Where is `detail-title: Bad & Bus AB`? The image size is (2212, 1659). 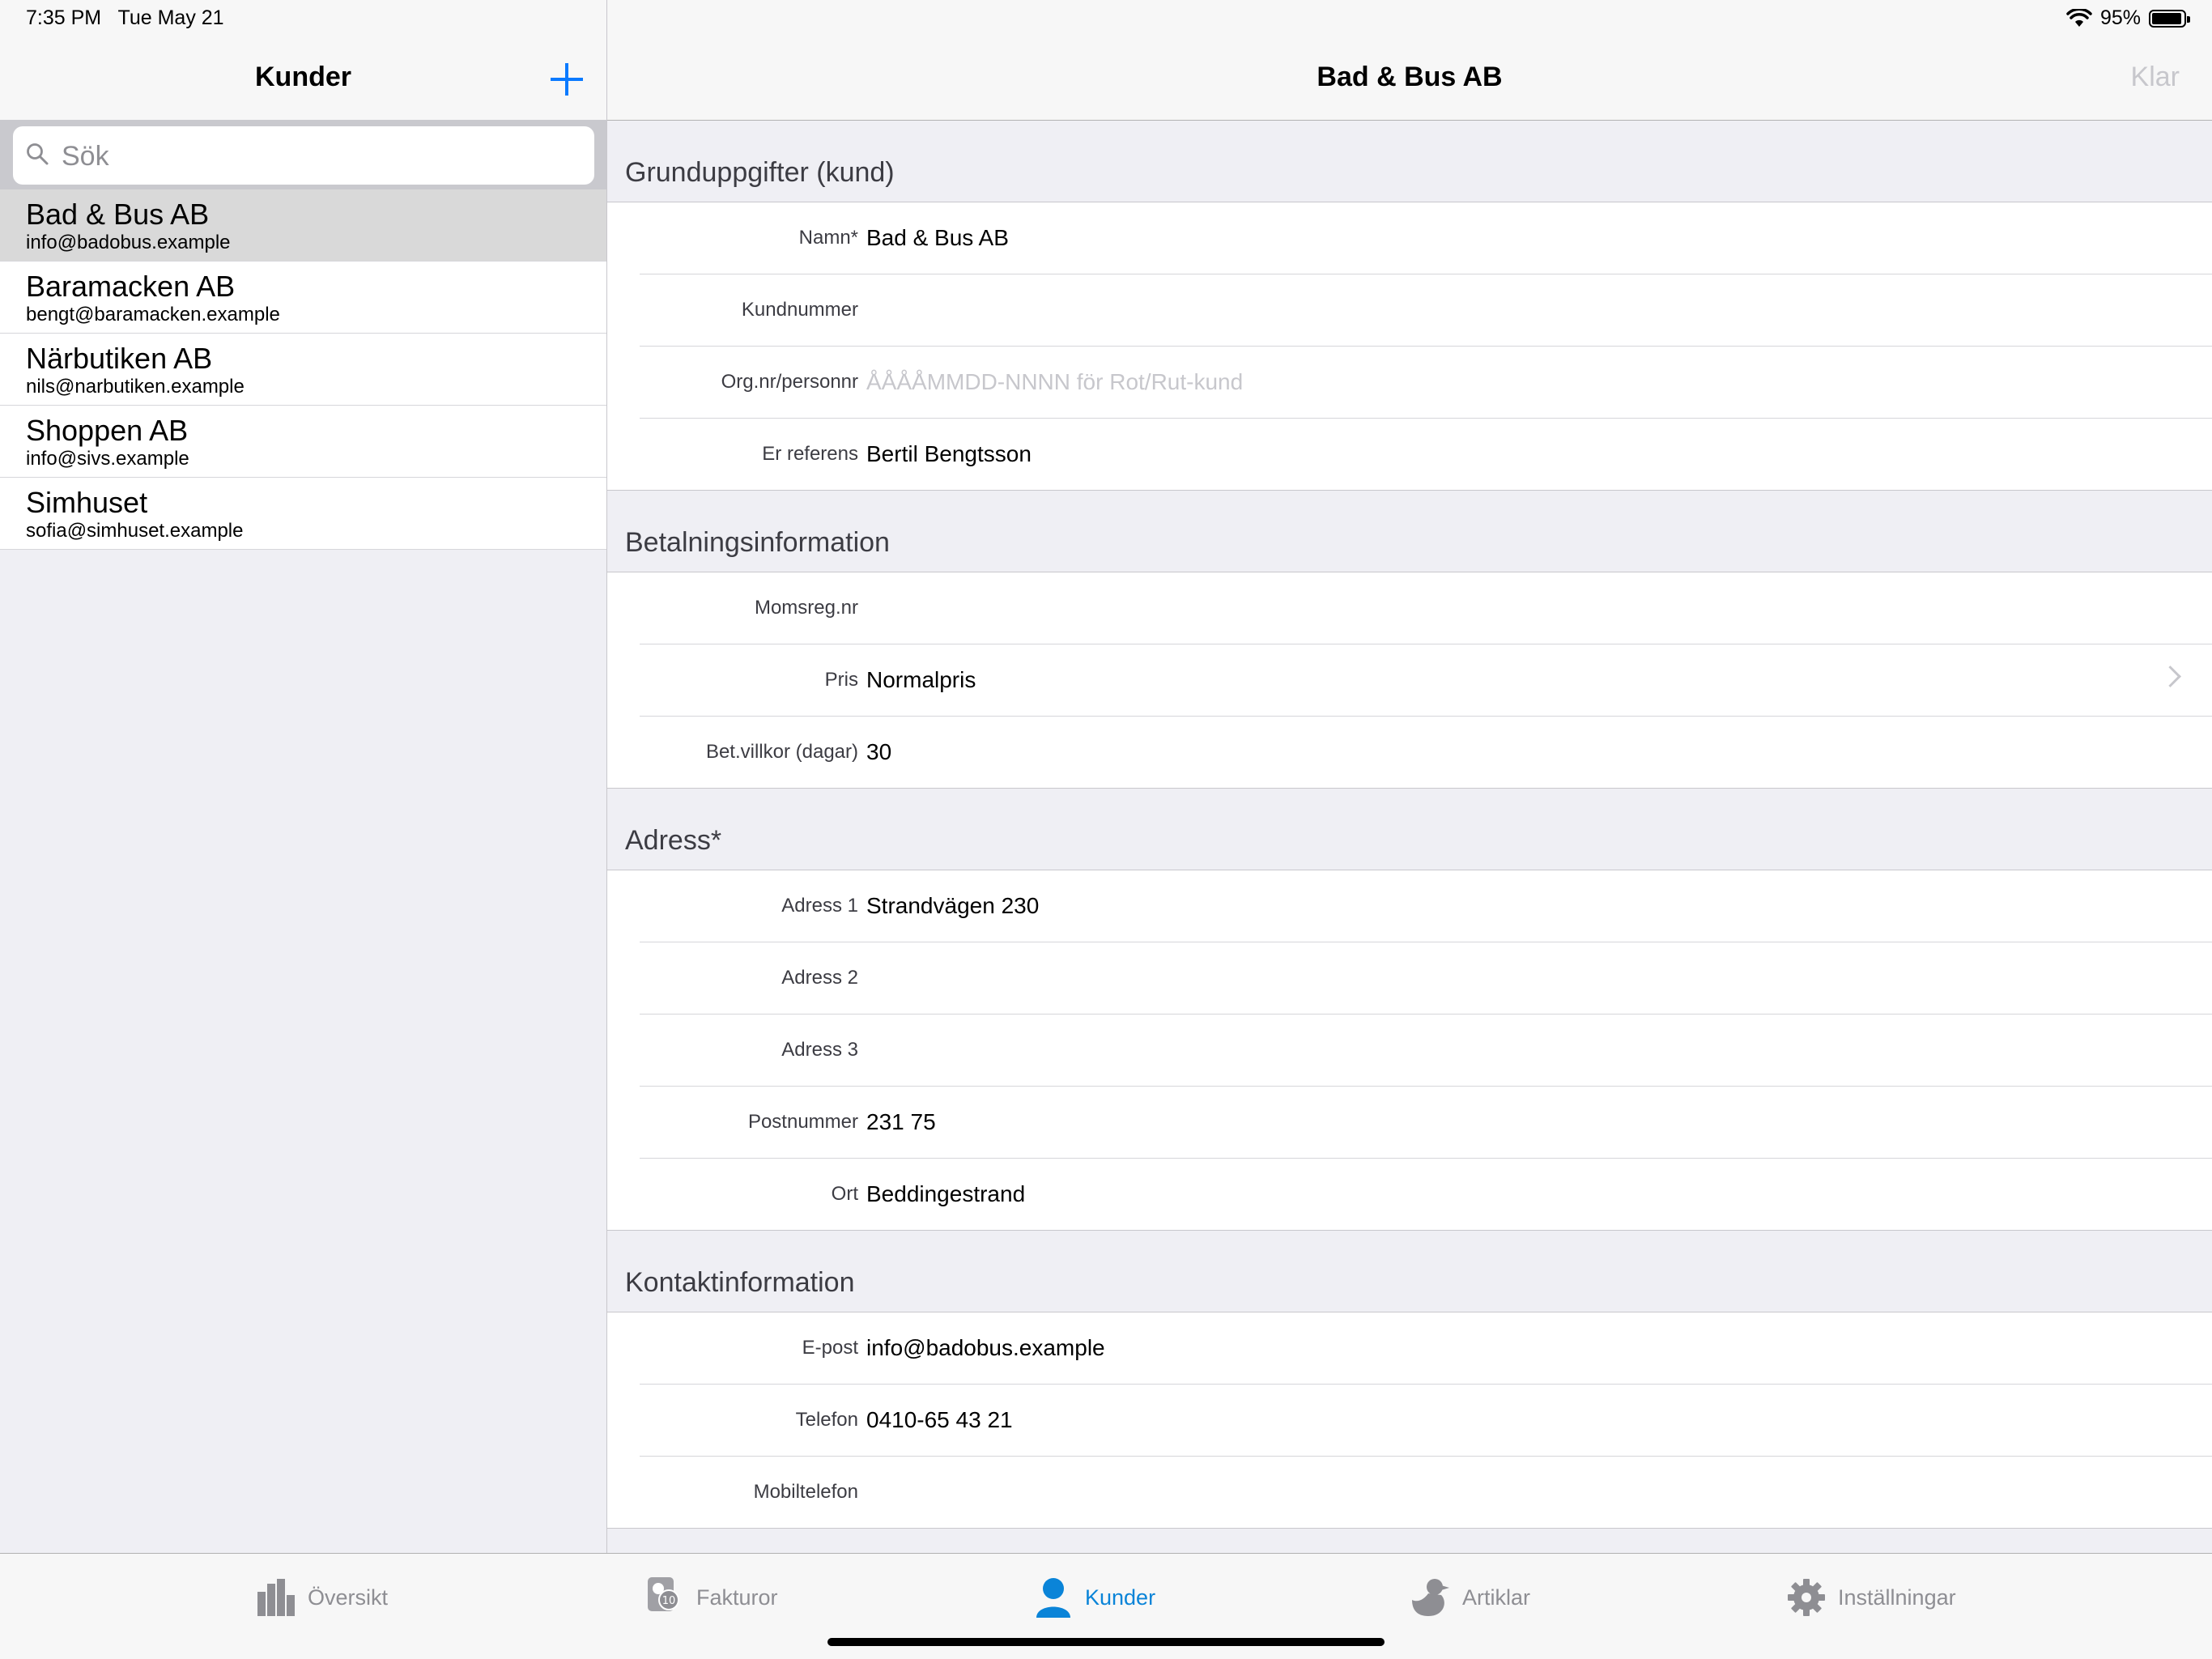
detail-title: Bad & Bus AB is located at coordinates (1410, 77).